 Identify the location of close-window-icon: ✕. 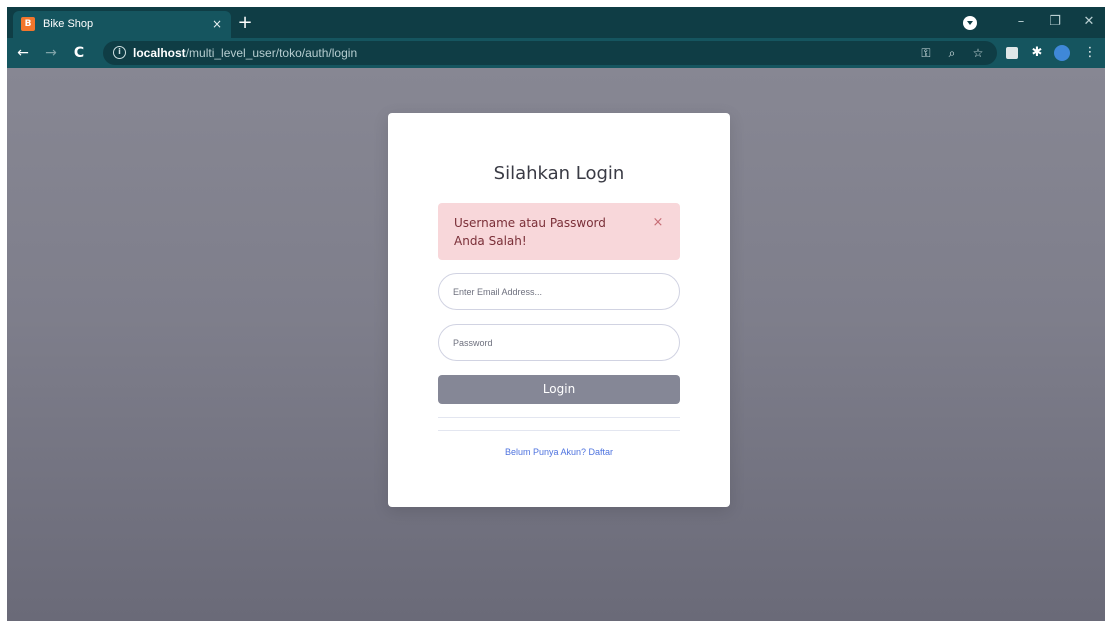
(1089, 22).